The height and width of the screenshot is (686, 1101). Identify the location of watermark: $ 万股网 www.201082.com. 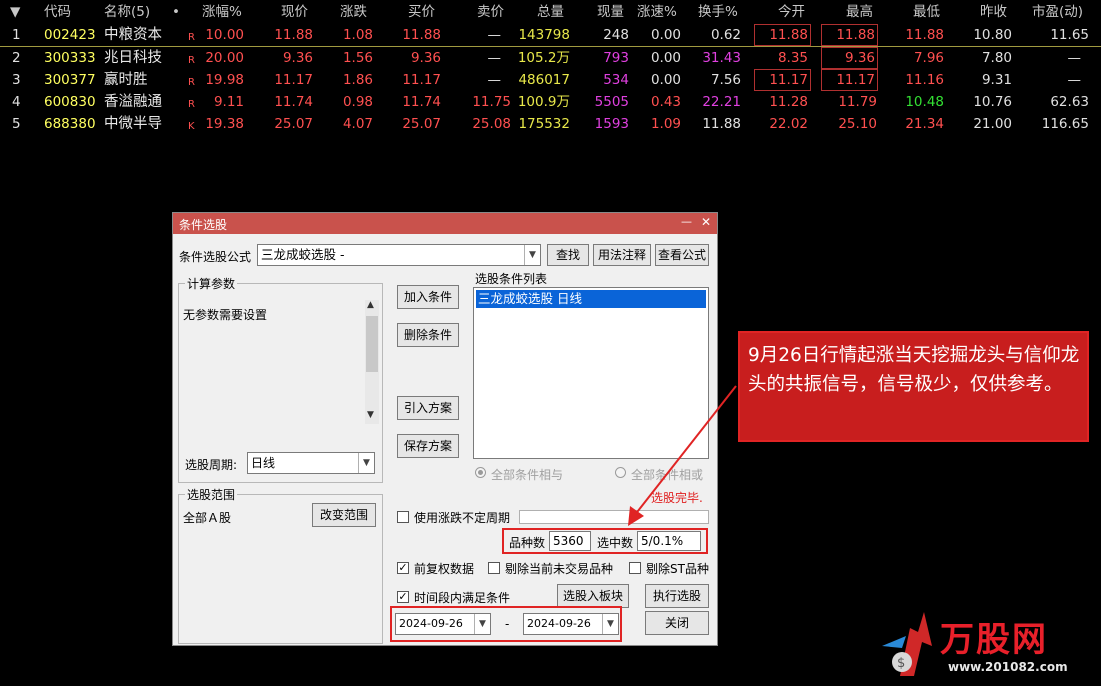
(980, 644).